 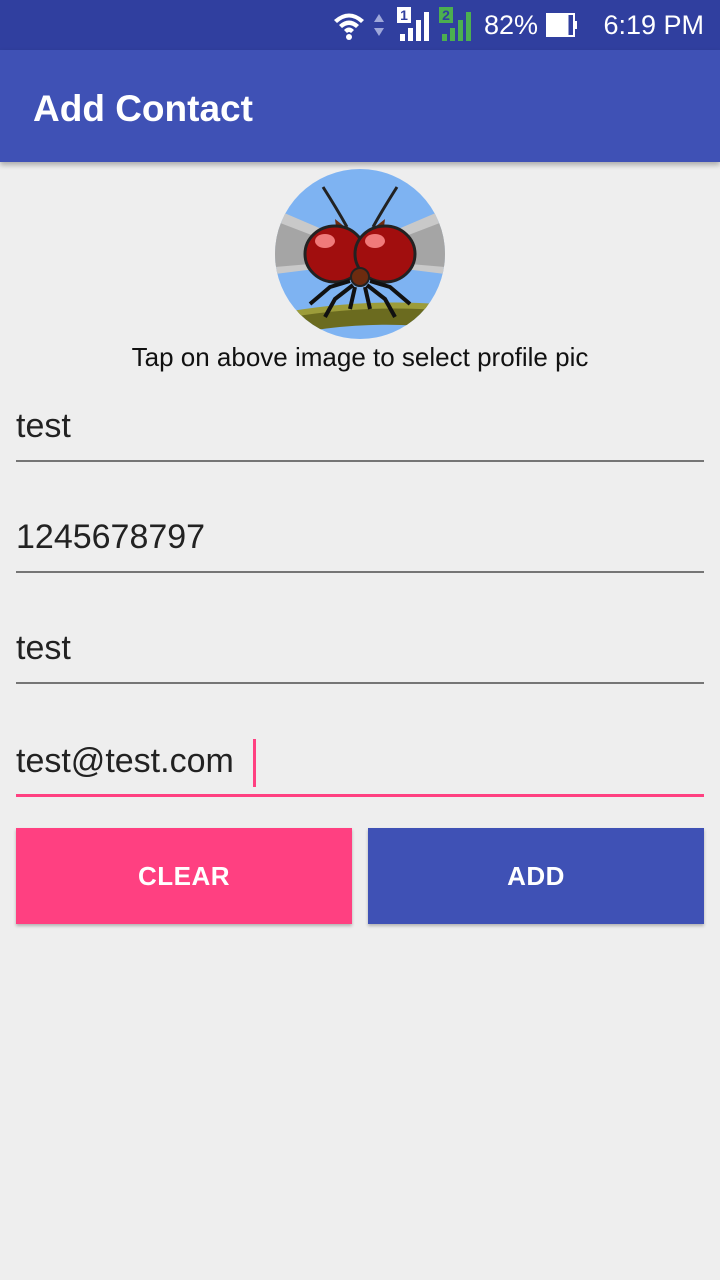 I want to click on page-title: Add Contact, so click(x=143, y=108).